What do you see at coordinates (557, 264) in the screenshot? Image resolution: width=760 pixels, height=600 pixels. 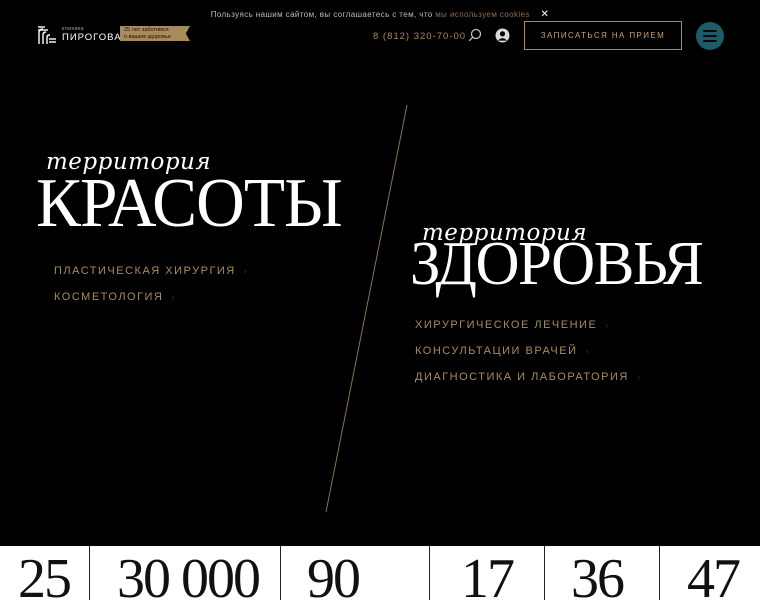 I see `health-title: ЗДОРОВЬЯ` at bounding box center [557, 264].